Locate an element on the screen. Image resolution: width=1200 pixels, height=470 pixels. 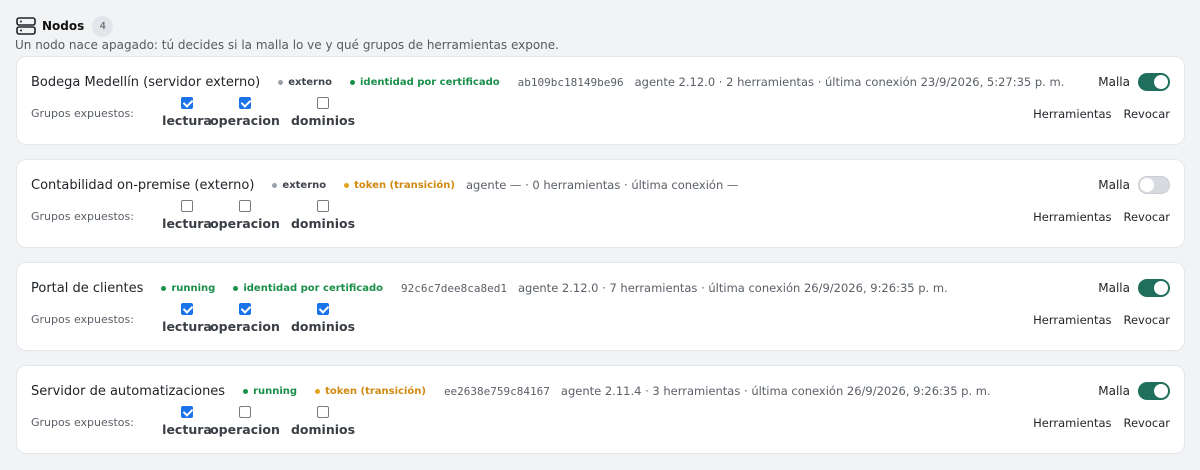
node-fingerprint: ab109bc18149be96 is located at coordinates (570, 82).